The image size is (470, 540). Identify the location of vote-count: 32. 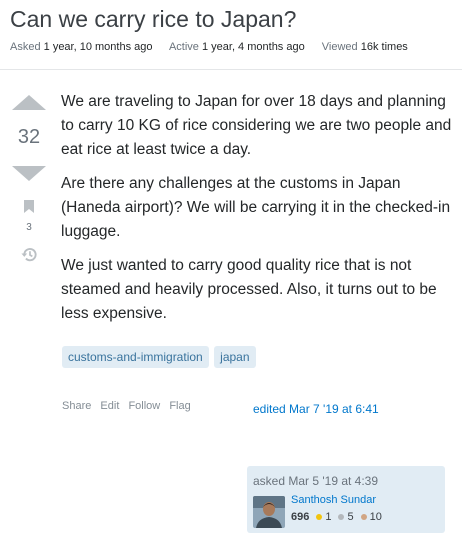
(29, 137).